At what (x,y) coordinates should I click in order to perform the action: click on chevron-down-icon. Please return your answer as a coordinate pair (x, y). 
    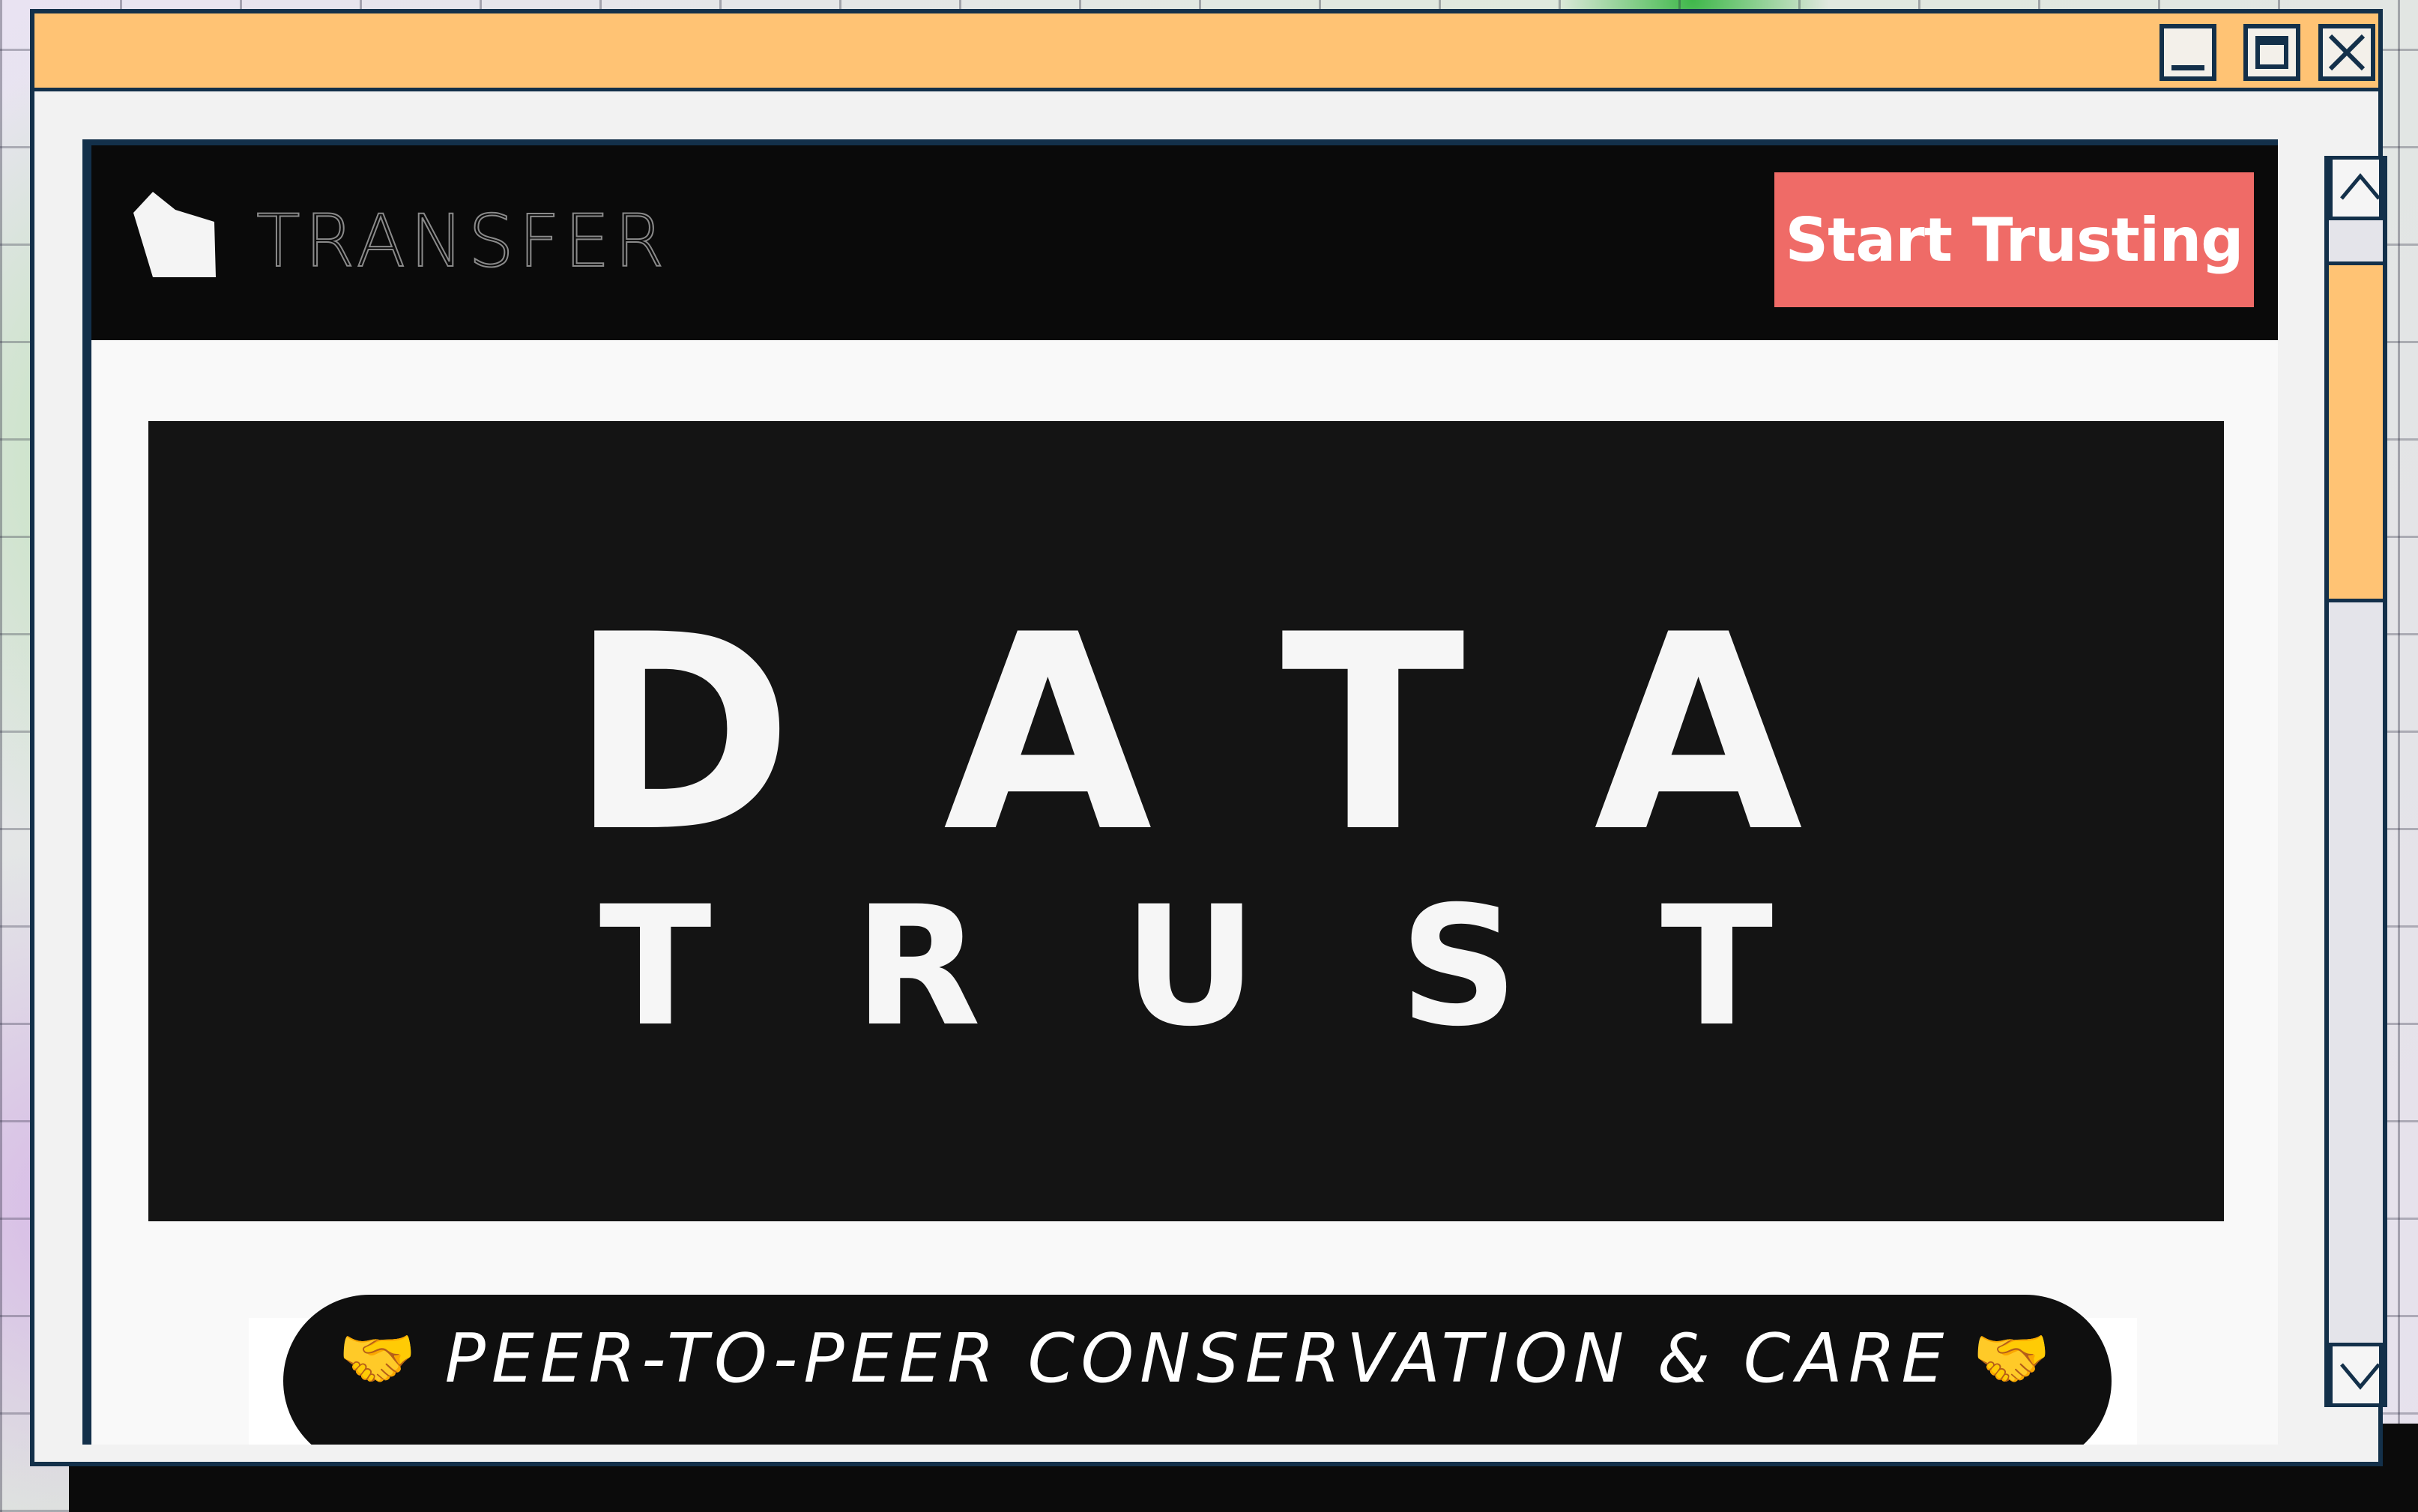
    Looking at the image, I should click on (2356, 1375).